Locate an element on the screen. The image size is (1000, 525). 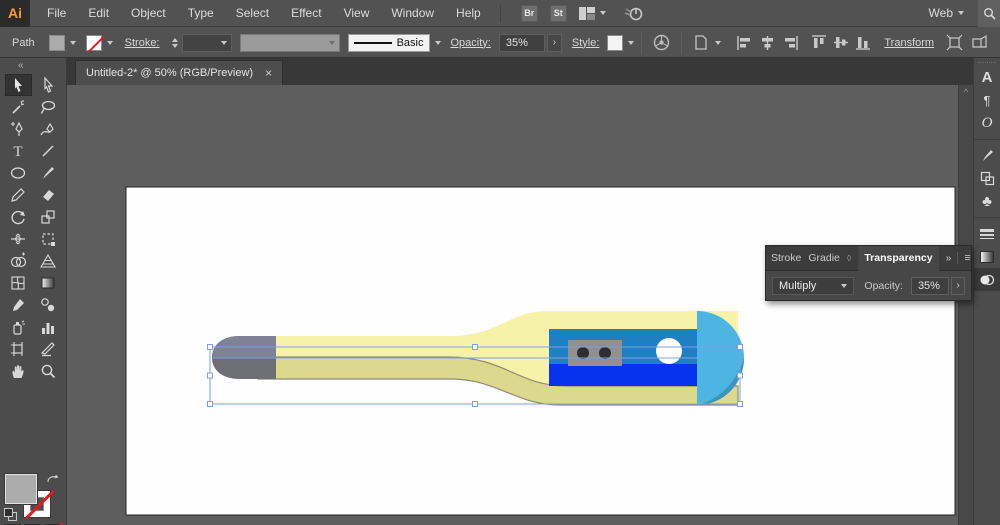
isolate-selected-object-button is located at coordinates (707, 42).